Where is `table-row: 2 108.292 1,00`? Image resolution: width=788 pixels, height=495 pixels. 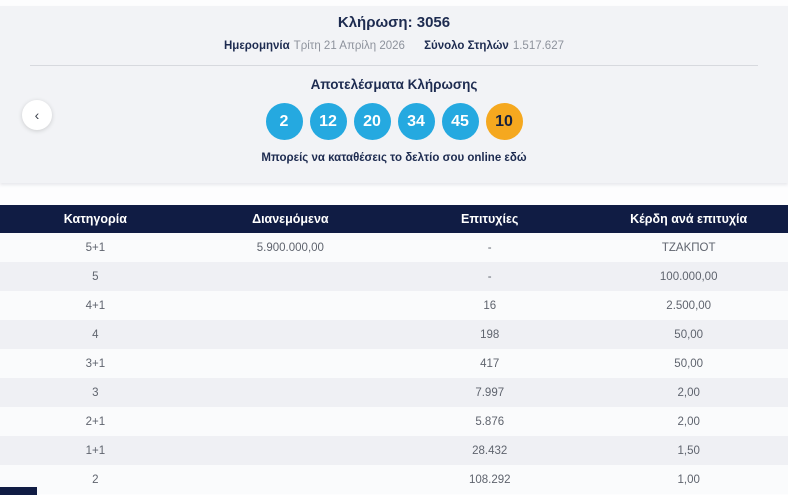
table-row: 2 108.292 1,00 is located at coordinates (394, 479).